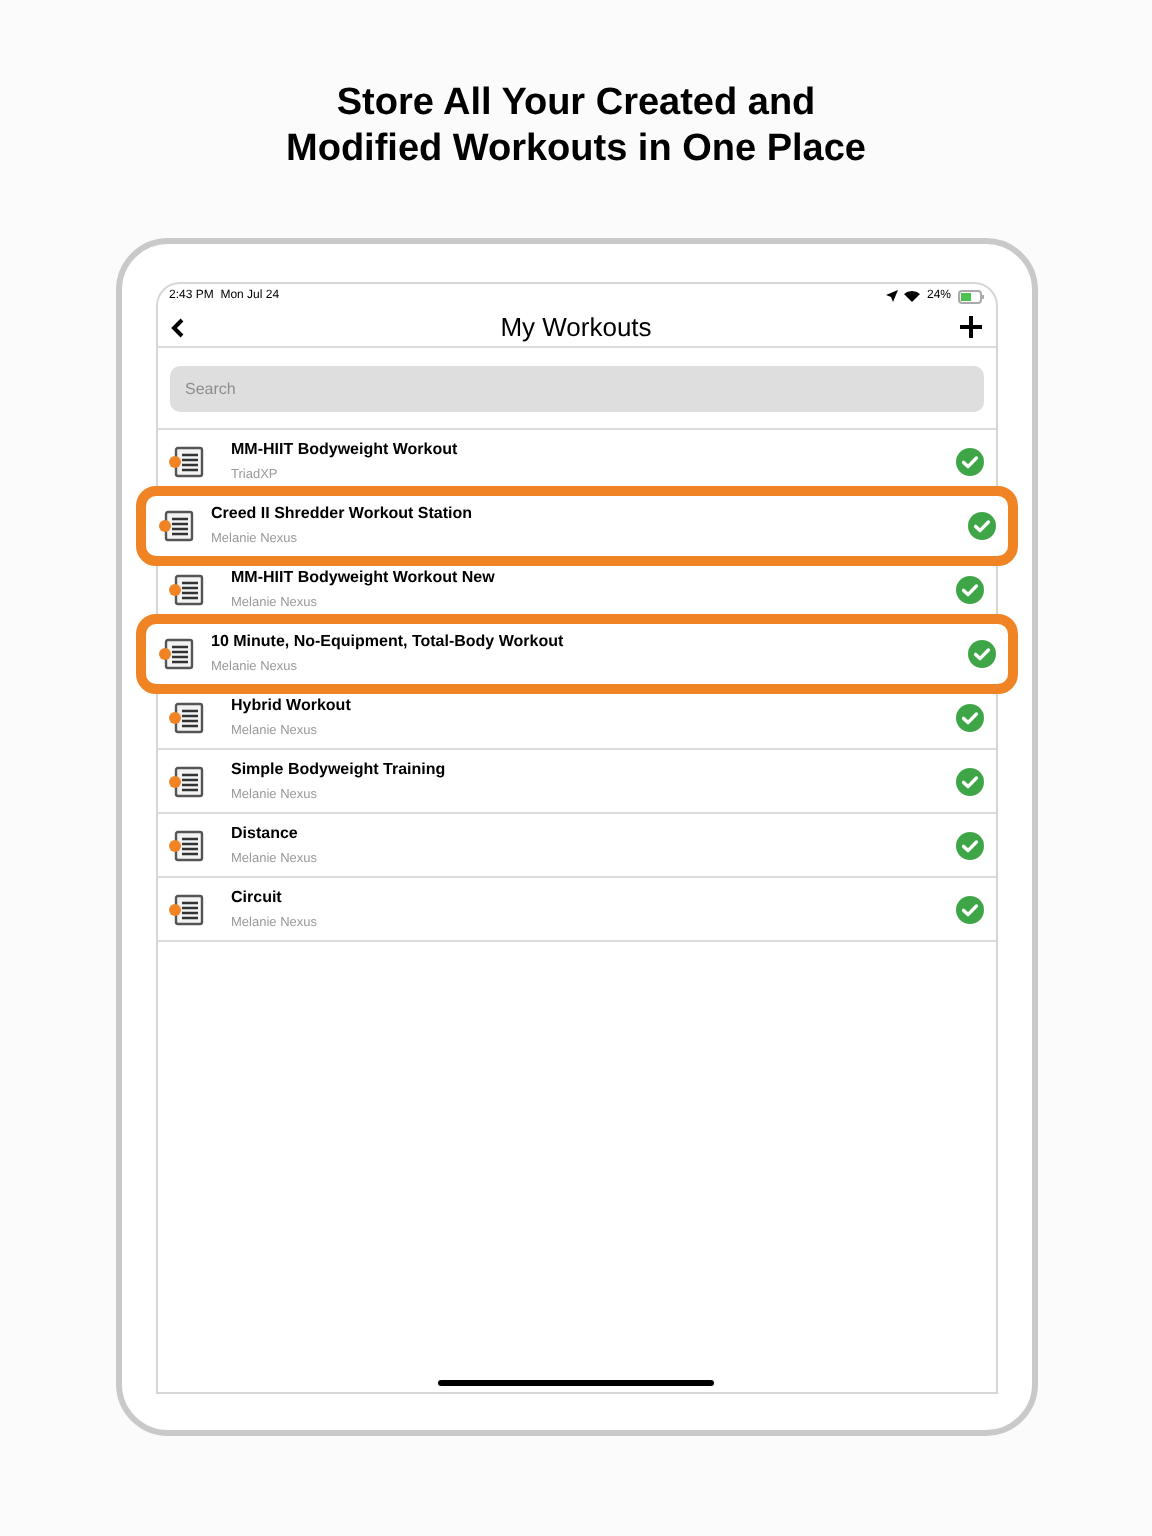 Image resolution: width=1152 pixels, height=1536 pixels. What do you see at coordinates (970, 296) in the screenshot?
I see `battery-icon` at bounding box center [970, 296].